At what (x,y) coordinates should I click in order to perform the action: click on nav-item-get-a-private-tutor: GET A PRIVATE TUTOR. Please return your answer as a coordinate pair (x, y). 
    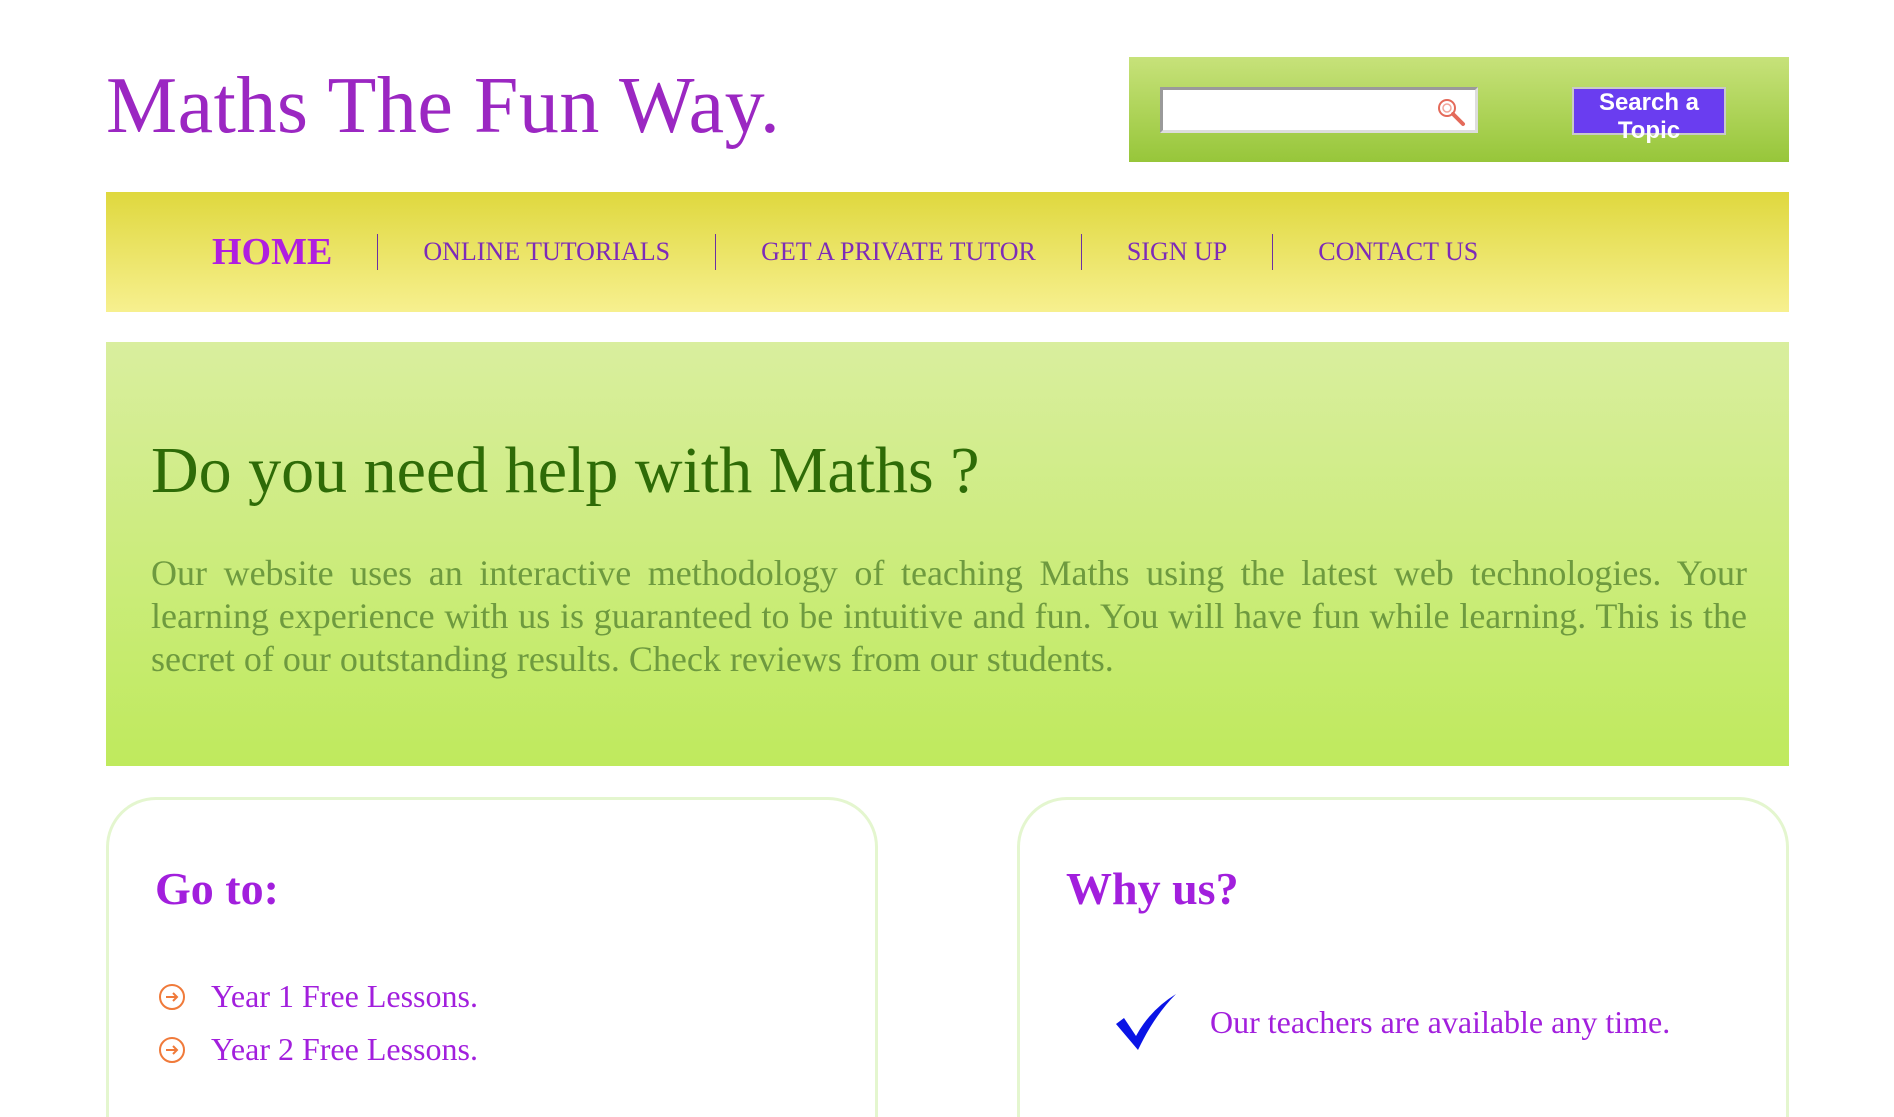
    Looking at the image, I should click on (898, 252).